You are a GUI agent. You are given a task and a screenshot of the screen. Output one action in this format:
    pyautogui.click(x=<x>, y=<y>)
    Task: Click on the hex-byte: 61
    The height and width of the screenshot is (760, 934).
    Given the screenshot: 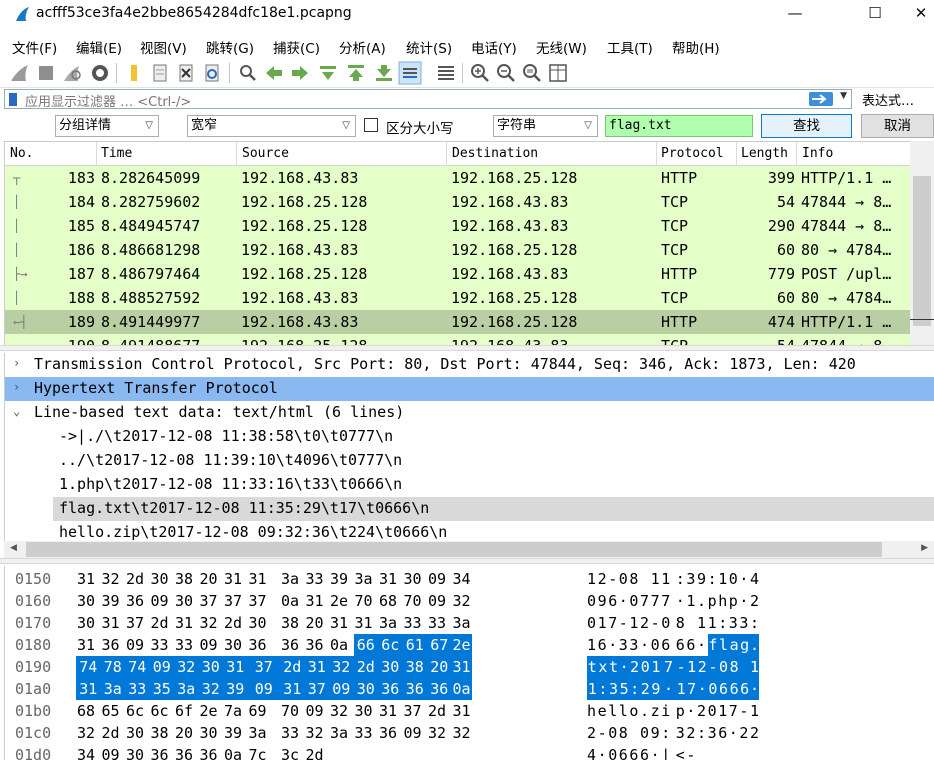 What is the action you would take?
    pyautogui.click(x=414, y=645)
    